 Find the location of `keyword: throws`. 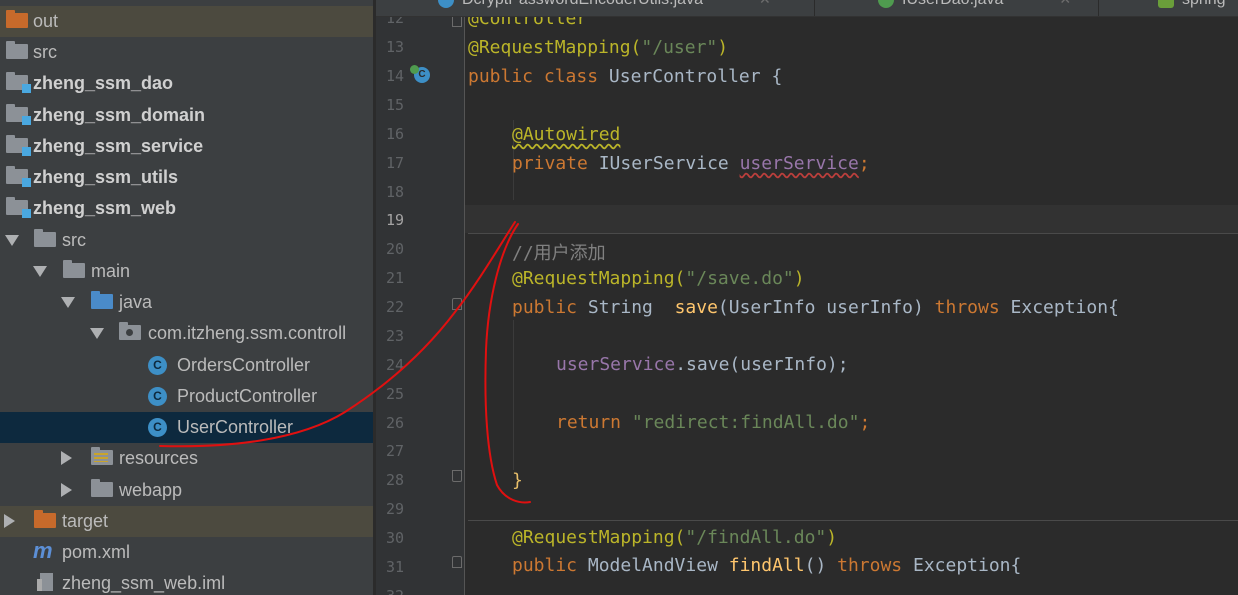

keyword: throws is located at coordinates (875, 565).